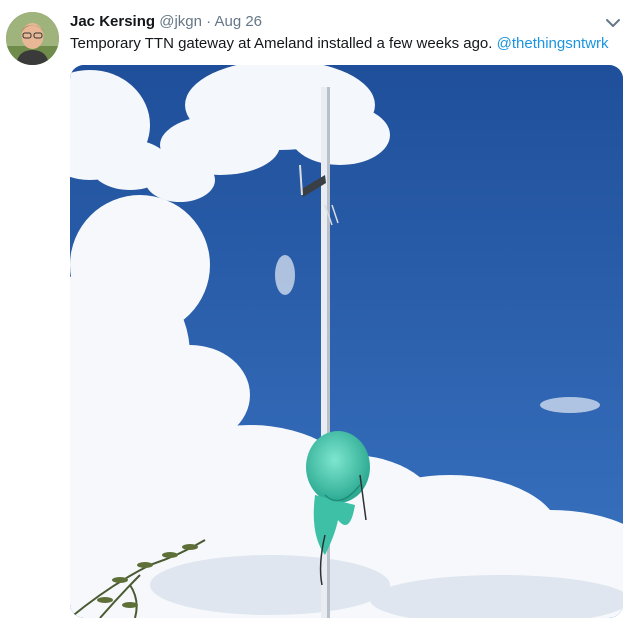  I want to click on chevron-down-icon, so click(613, 23).